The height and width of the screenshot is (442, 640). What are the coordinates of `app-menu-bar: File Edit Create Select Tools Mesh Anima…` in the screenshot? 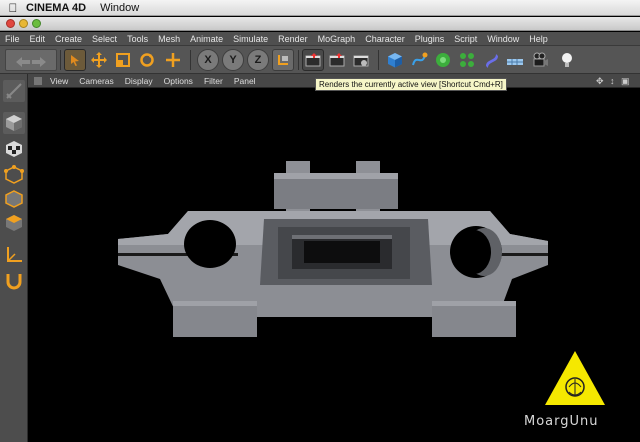 It's located at (320, 39).